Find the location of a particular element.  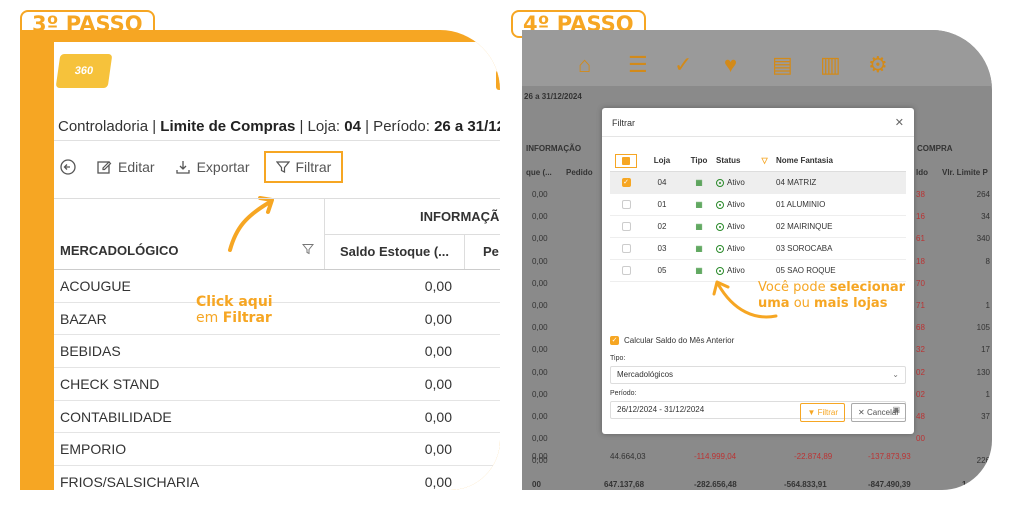

bg-cell: 37 is located at coordinates (985, 416).